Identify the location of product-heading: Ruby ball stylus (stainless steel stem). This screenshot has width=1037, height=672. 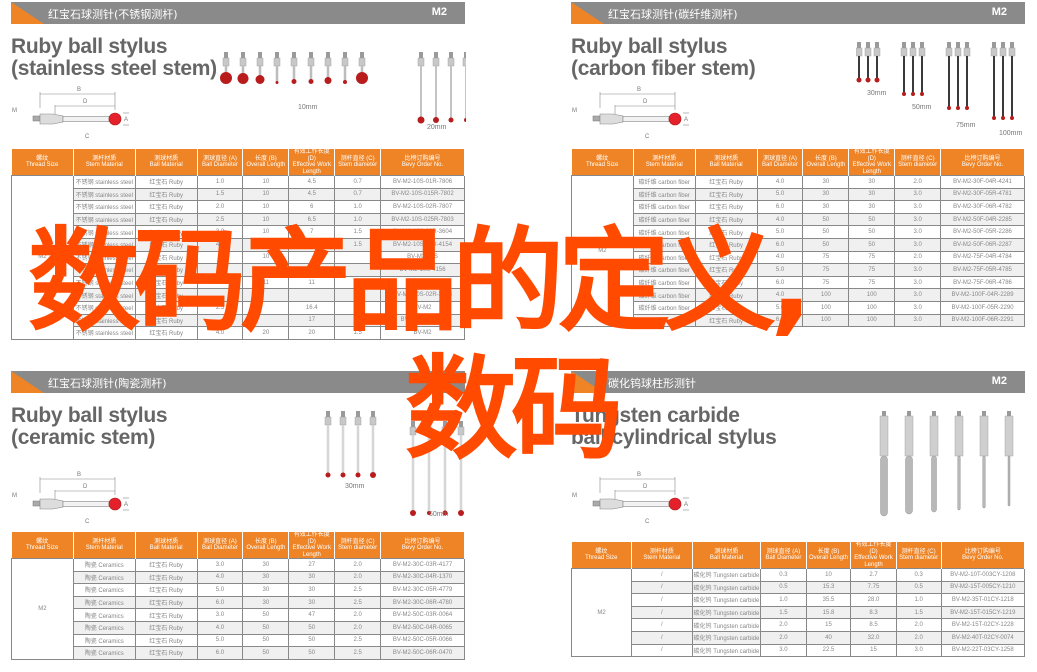
(114, 58).